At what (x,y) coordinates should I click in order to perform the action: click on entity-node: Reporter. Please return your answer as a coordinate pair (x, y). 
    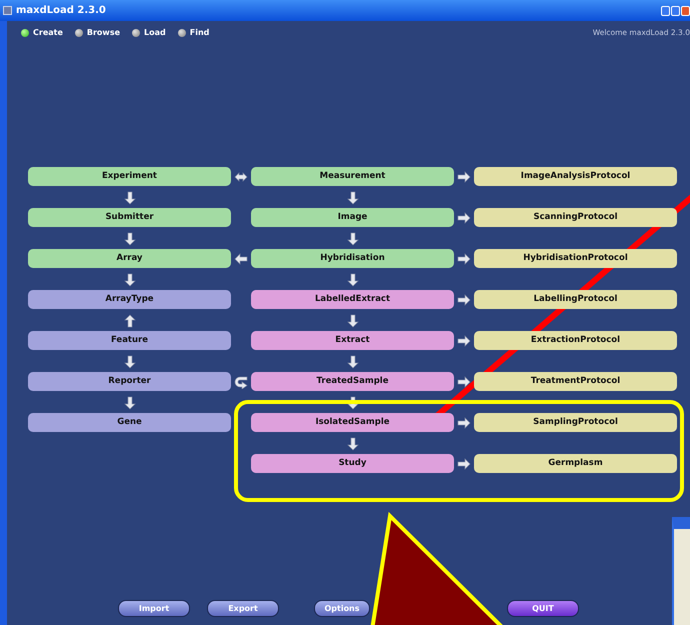
    Looking at the image, I should click on (129, 381).